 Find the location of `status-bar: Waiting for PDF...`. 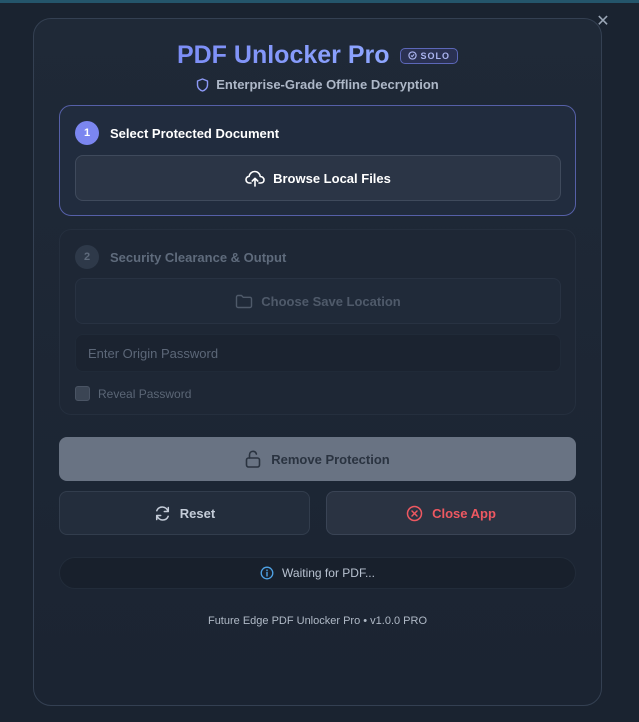

status-bar: Waiting for PDF... is located at coordinates (317, 573).